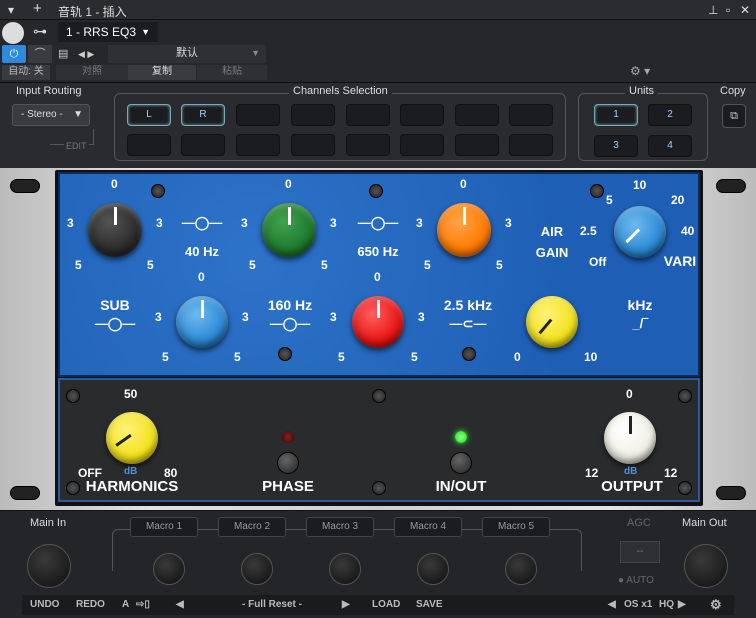  Describe the element at coordinates (180, 605) in the screenshot. I see `prev-preset-icon: ◀` at that location.